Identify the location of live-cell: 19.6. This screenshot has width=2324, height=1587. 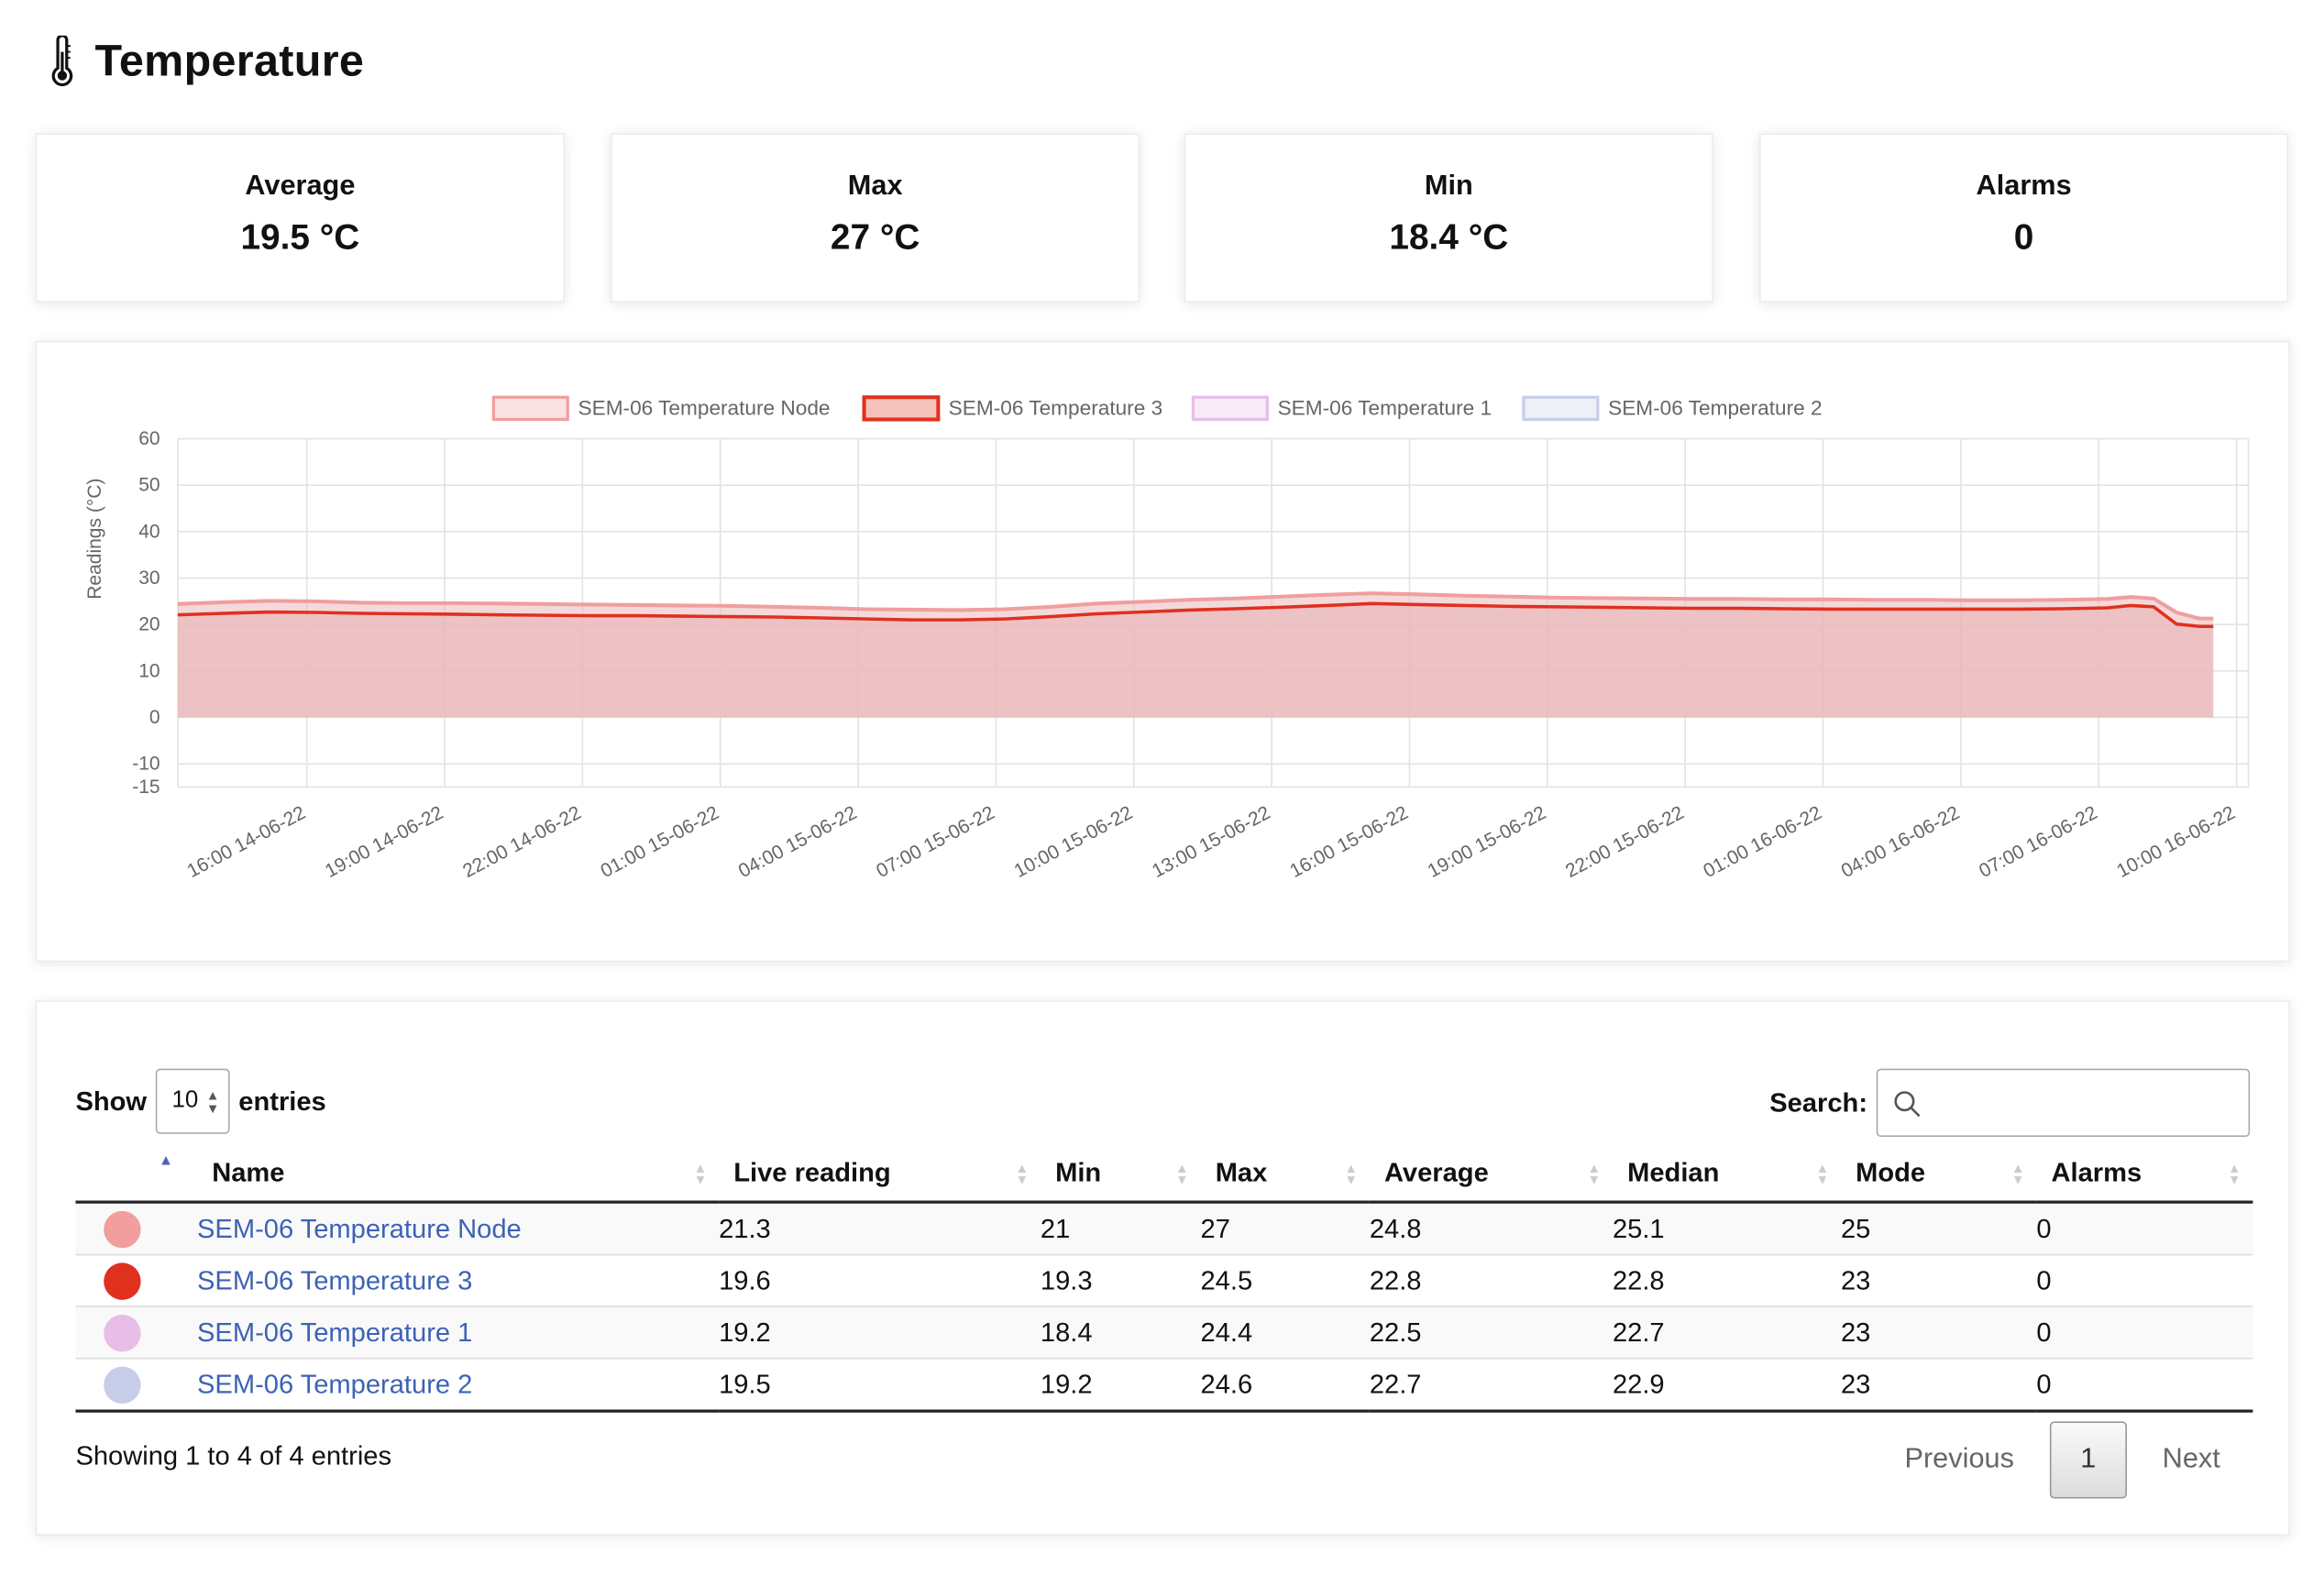
(880, 1280).